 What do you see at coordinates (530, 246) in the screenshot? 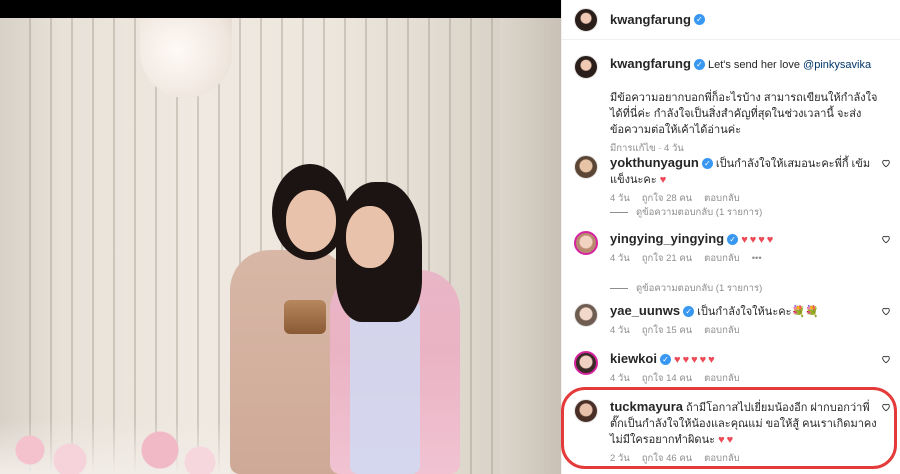
I see `wall-edge` at bounding box center [530, 246].